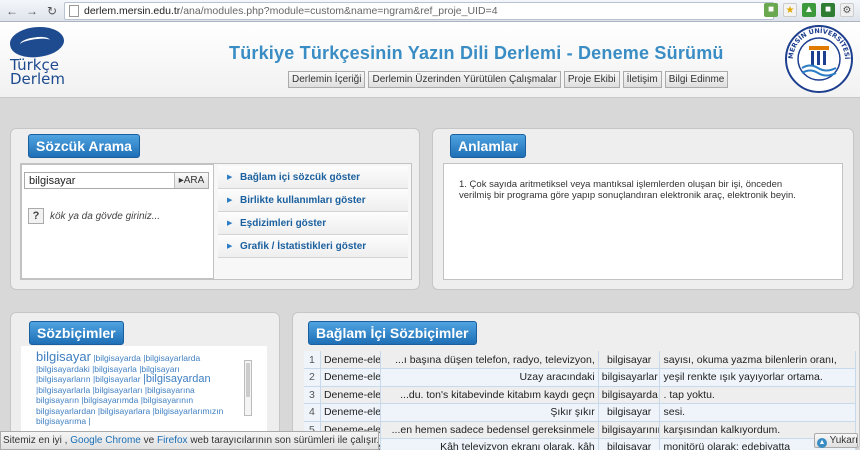 The image size is (860, 450). I want to click on concordance-panel-title: Bağlam İçi Sözbiçimler, so click(392, 333).